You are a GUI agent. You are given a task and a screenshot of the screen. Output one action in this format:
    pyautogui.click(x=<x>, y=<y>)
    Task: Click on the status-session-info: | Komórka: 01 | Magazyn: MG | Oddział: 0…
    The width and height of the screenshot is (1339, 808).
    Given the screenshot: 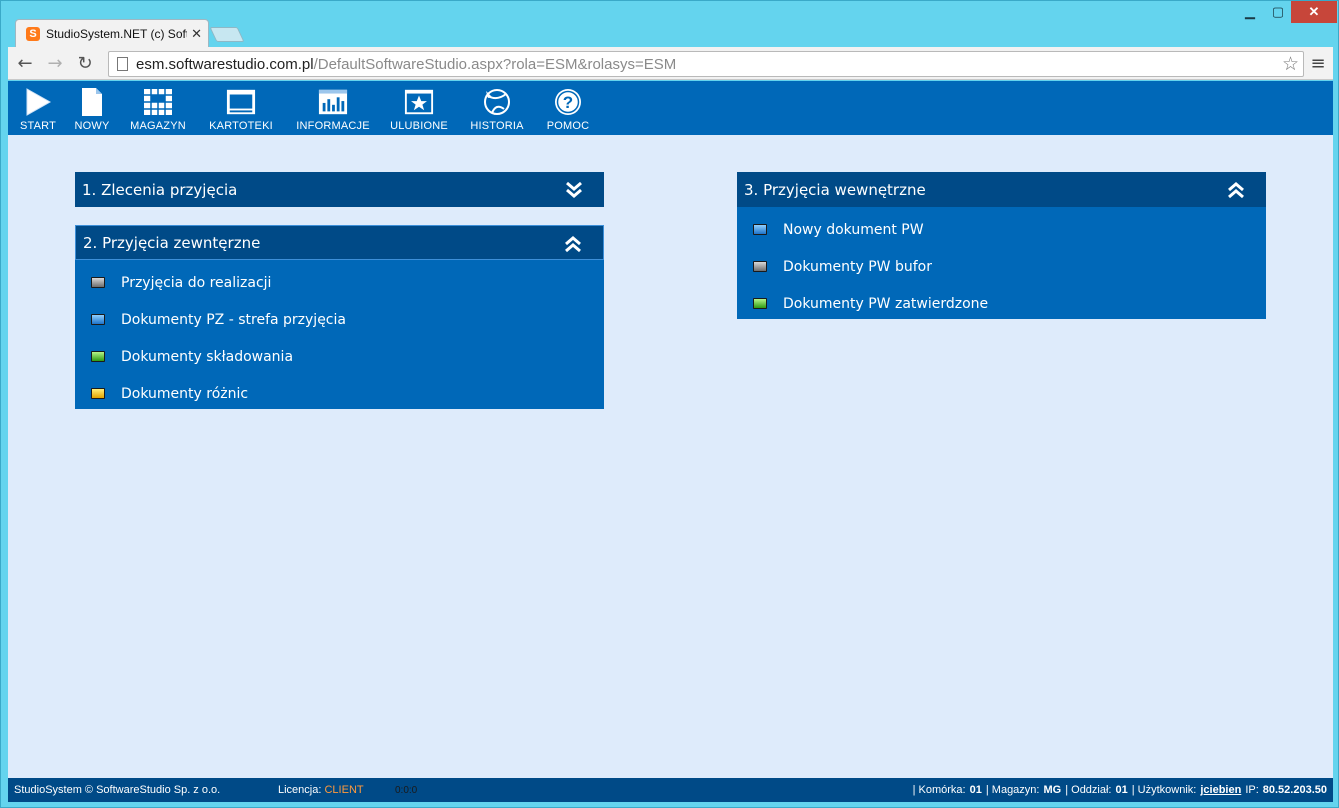 What is the action you would take?
    pyautogui.click(x=1118, y=790)
    